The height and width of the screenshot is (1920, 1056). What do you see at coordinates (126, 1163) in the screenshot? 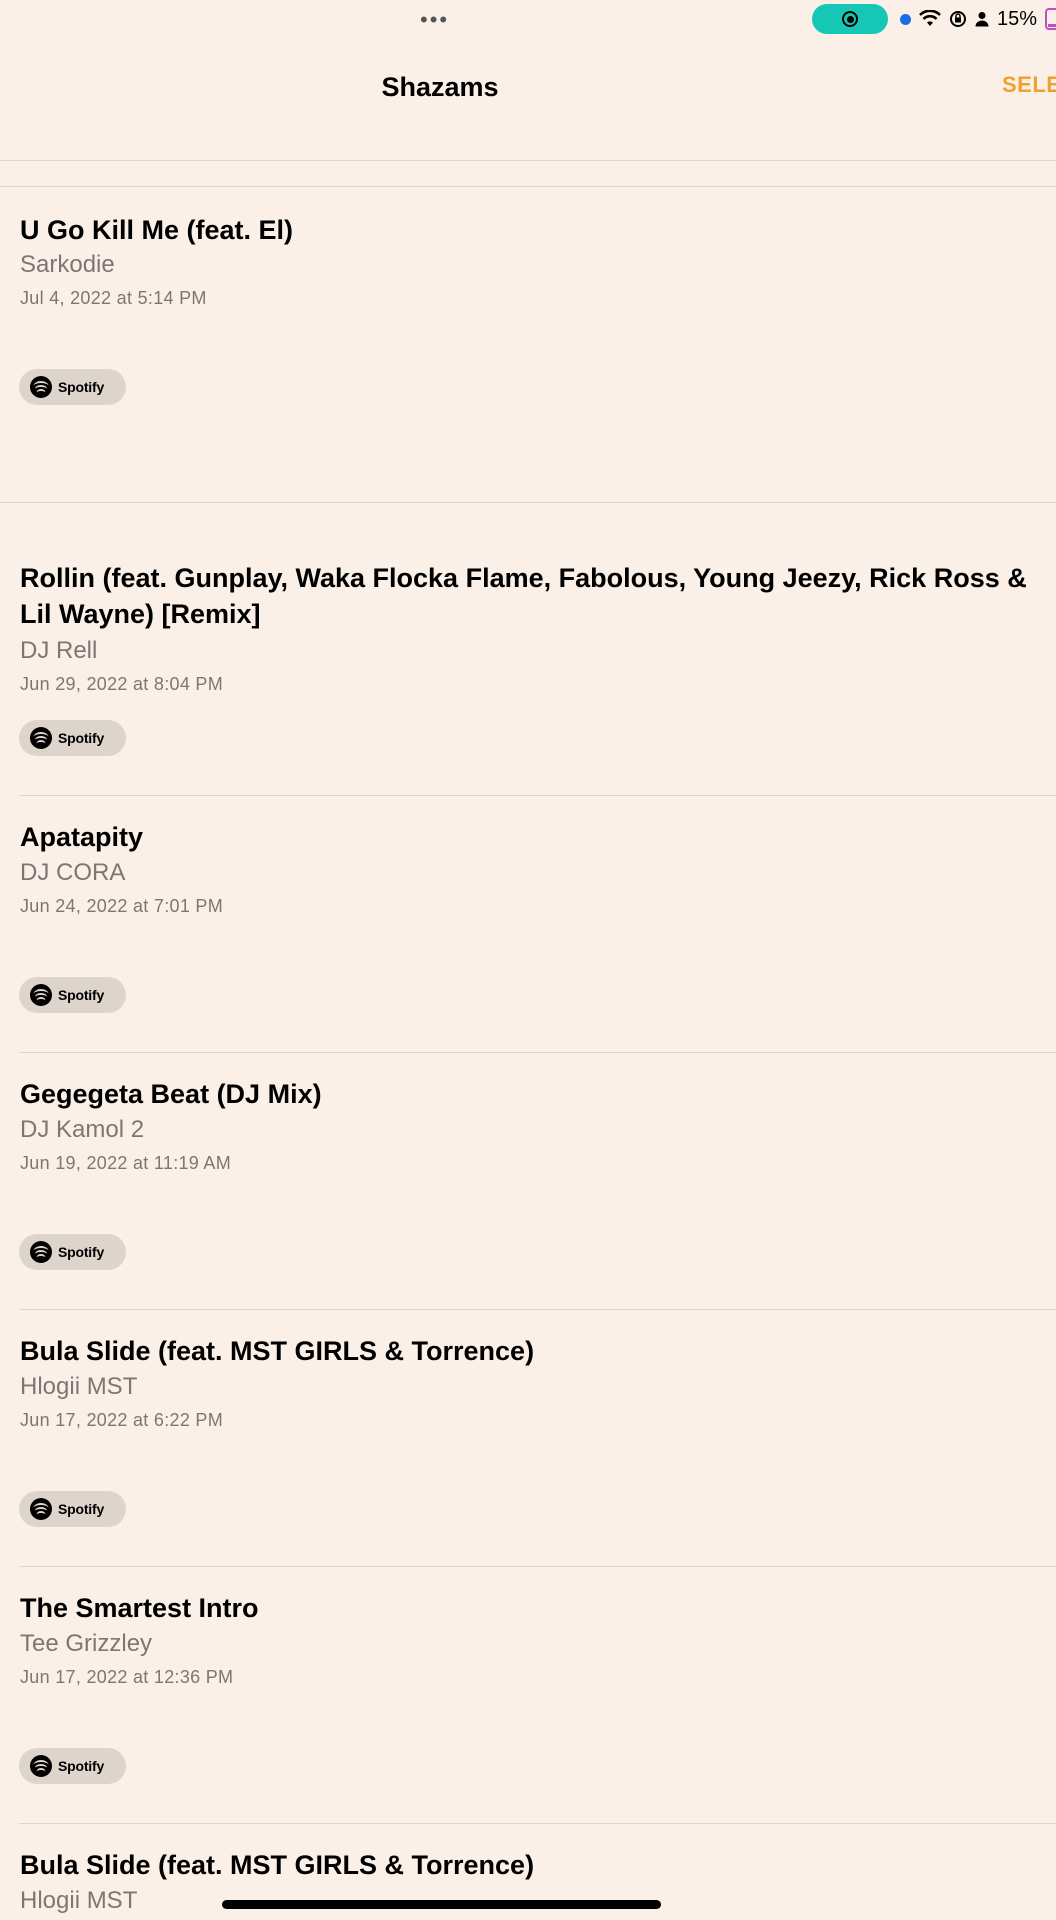
I see `shazam-date: Jun 19, 2022 at 11:19 AM` at bounding box center [126, 1163].